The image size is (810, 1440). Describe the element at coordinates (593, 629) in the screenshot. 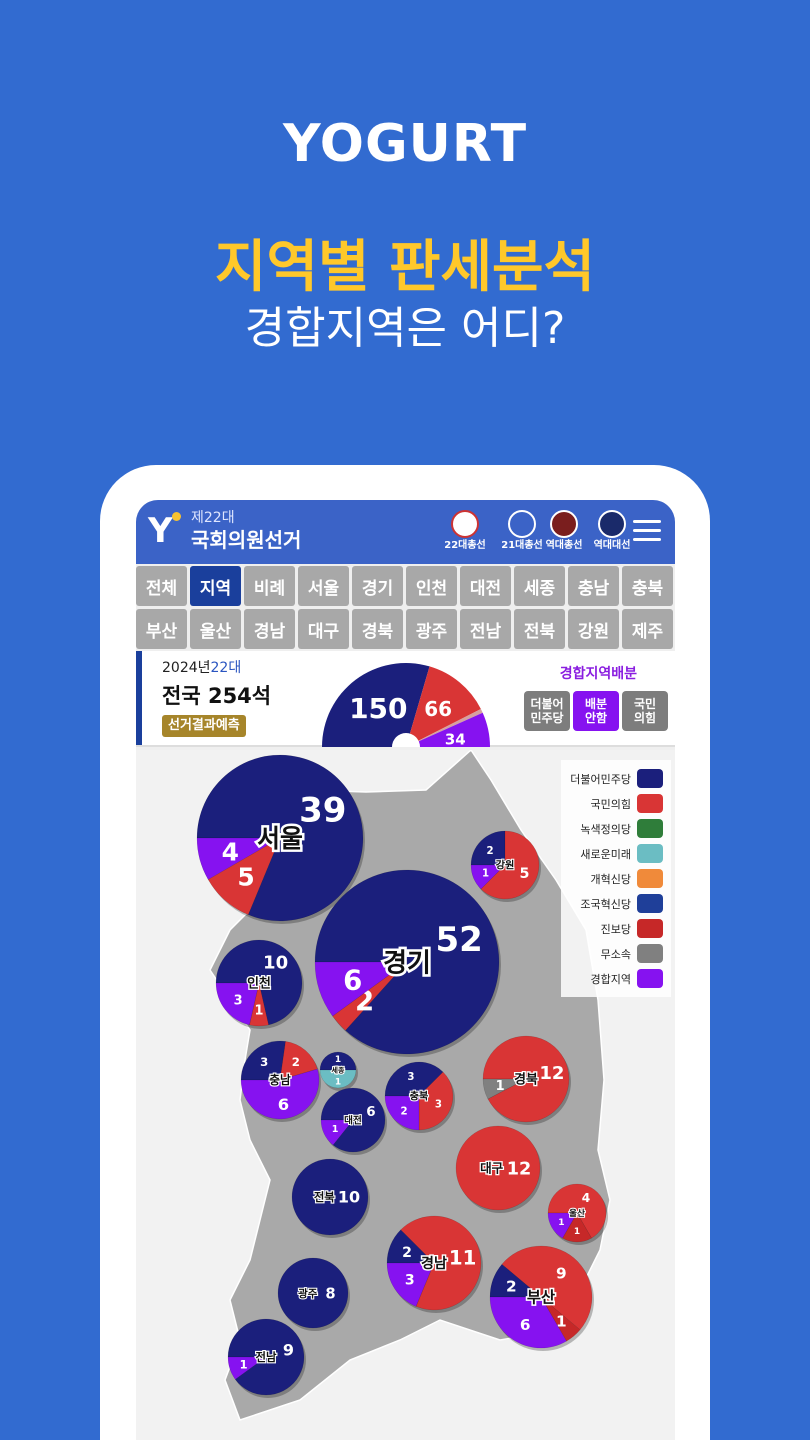

I see `tab-강원: 강원` at that location.